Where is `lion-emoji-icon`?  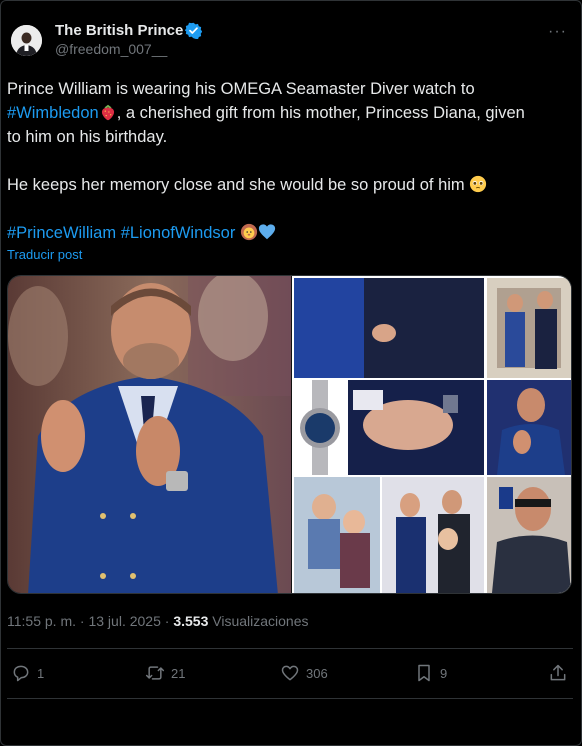 lion-emoji-icon is located at coordinates (249, 232).